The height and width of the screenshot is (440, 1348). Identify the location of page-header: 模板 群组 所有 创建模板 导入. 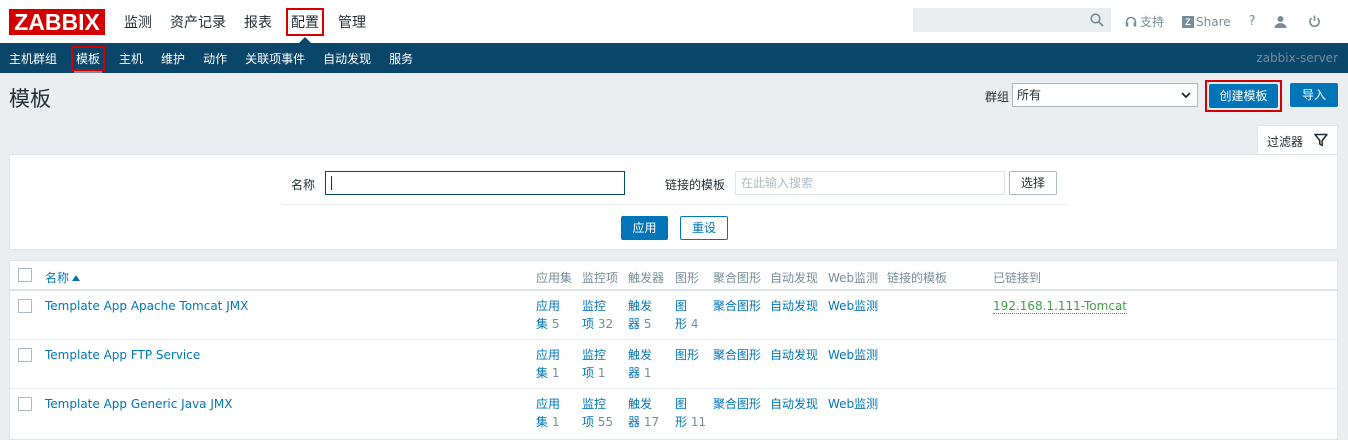
(674, 95).